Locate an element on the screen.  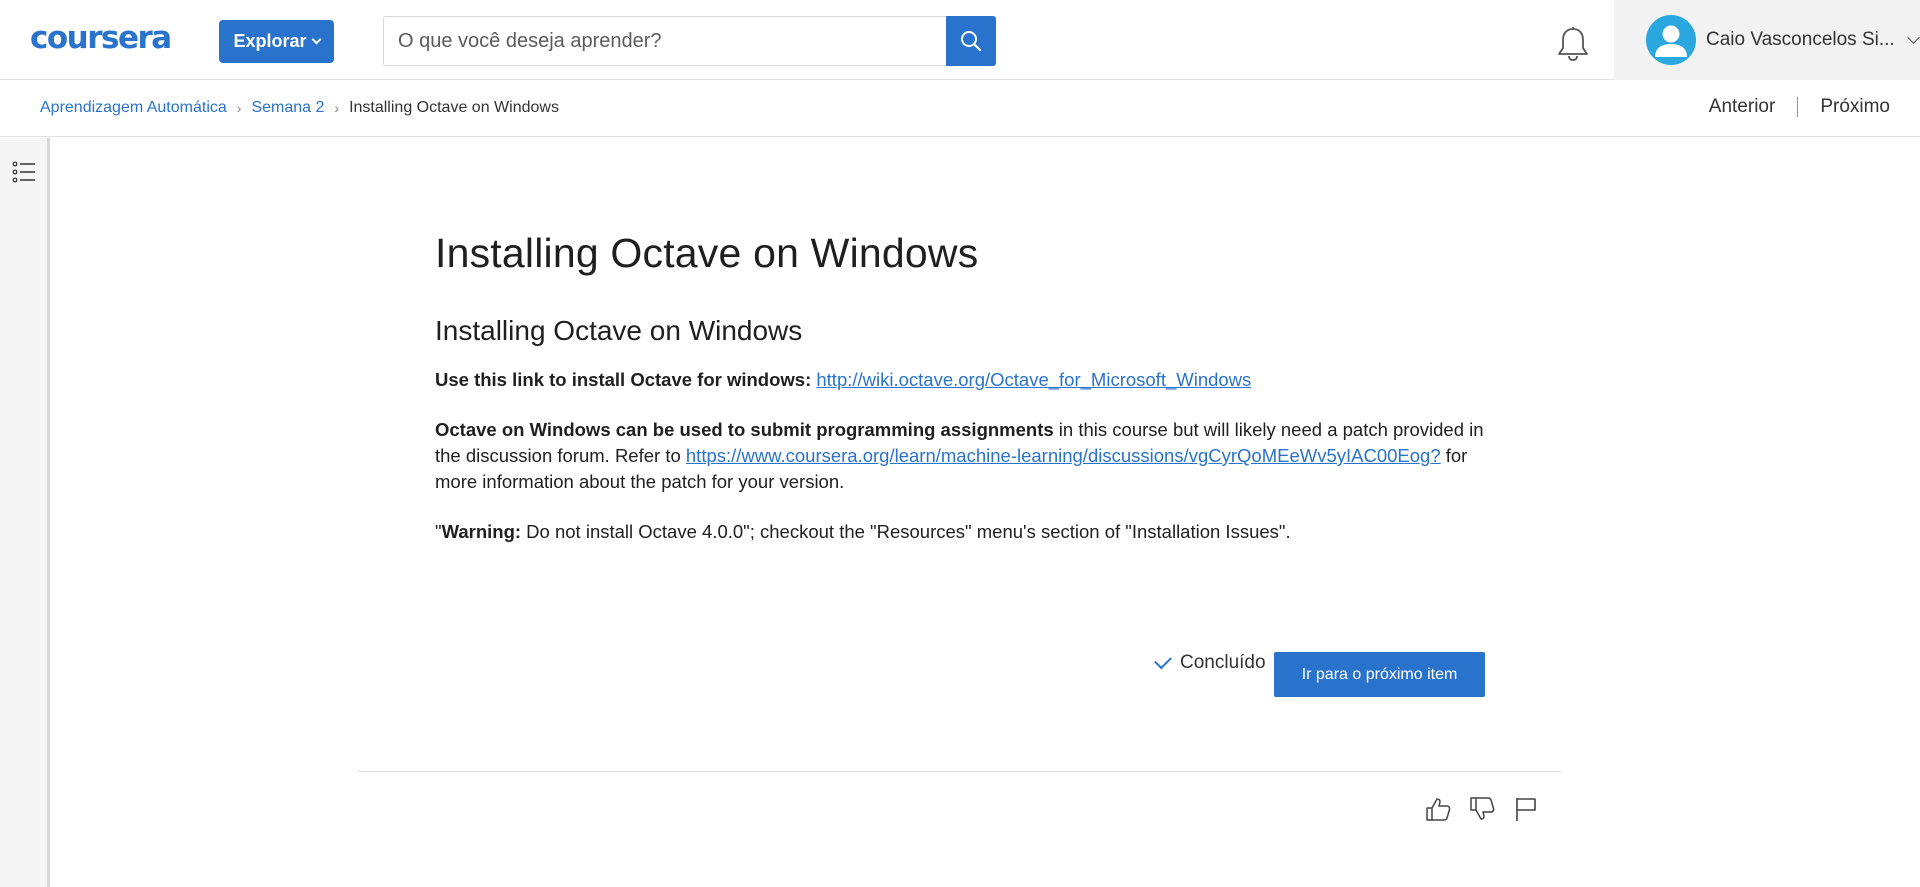
breadcrumb-course: Aprendizagem Automática is located at coordinates (133, 108).